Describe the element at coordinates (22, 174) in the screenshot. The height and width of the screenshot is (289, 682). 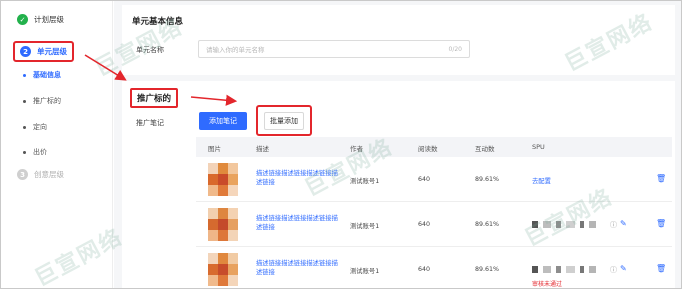
I see `step-number-badge: 3` at that location.